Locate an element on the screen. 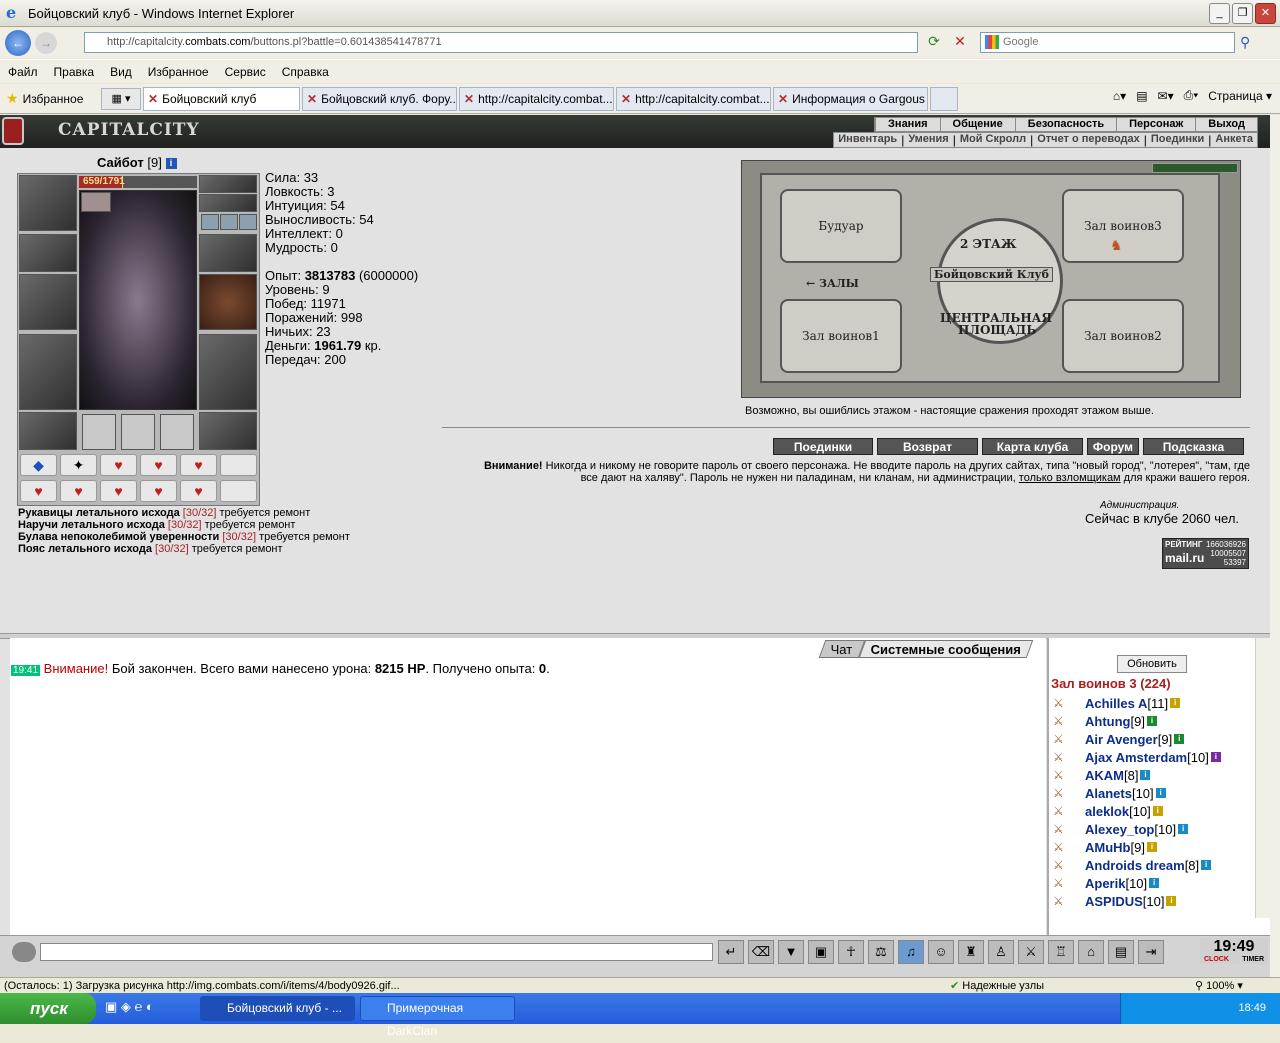 The height and width of the screenshot is (1043, 1280). zoom-level: ⚲ 100% ▾ is located at coordinates (1219, 986).